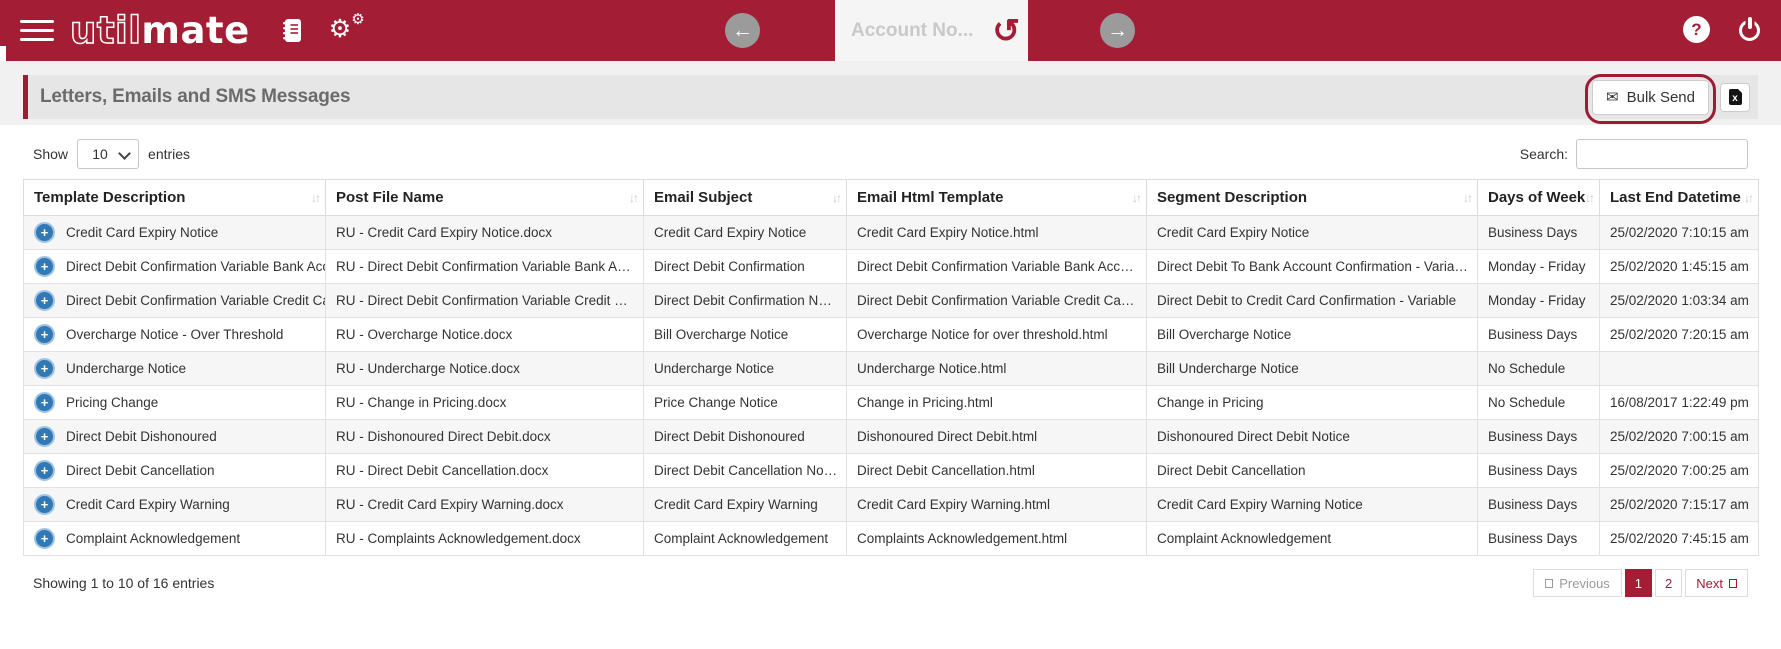 This screenshot has height=649, width=1781. What do you see at coordinates (1669, 583) in the screenshot?
I see `page-button-2: 2` at bounding box center [1669, 583].